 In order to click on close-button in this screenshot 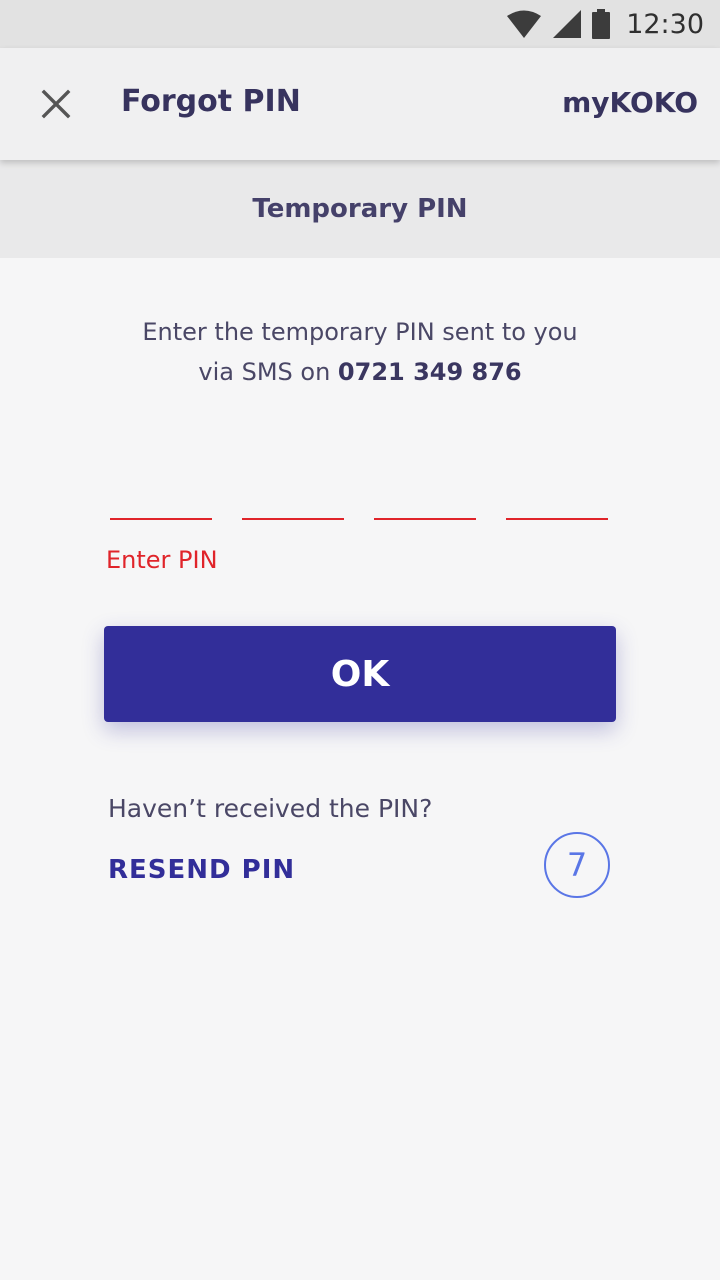, I will do `click(56, 104)`.